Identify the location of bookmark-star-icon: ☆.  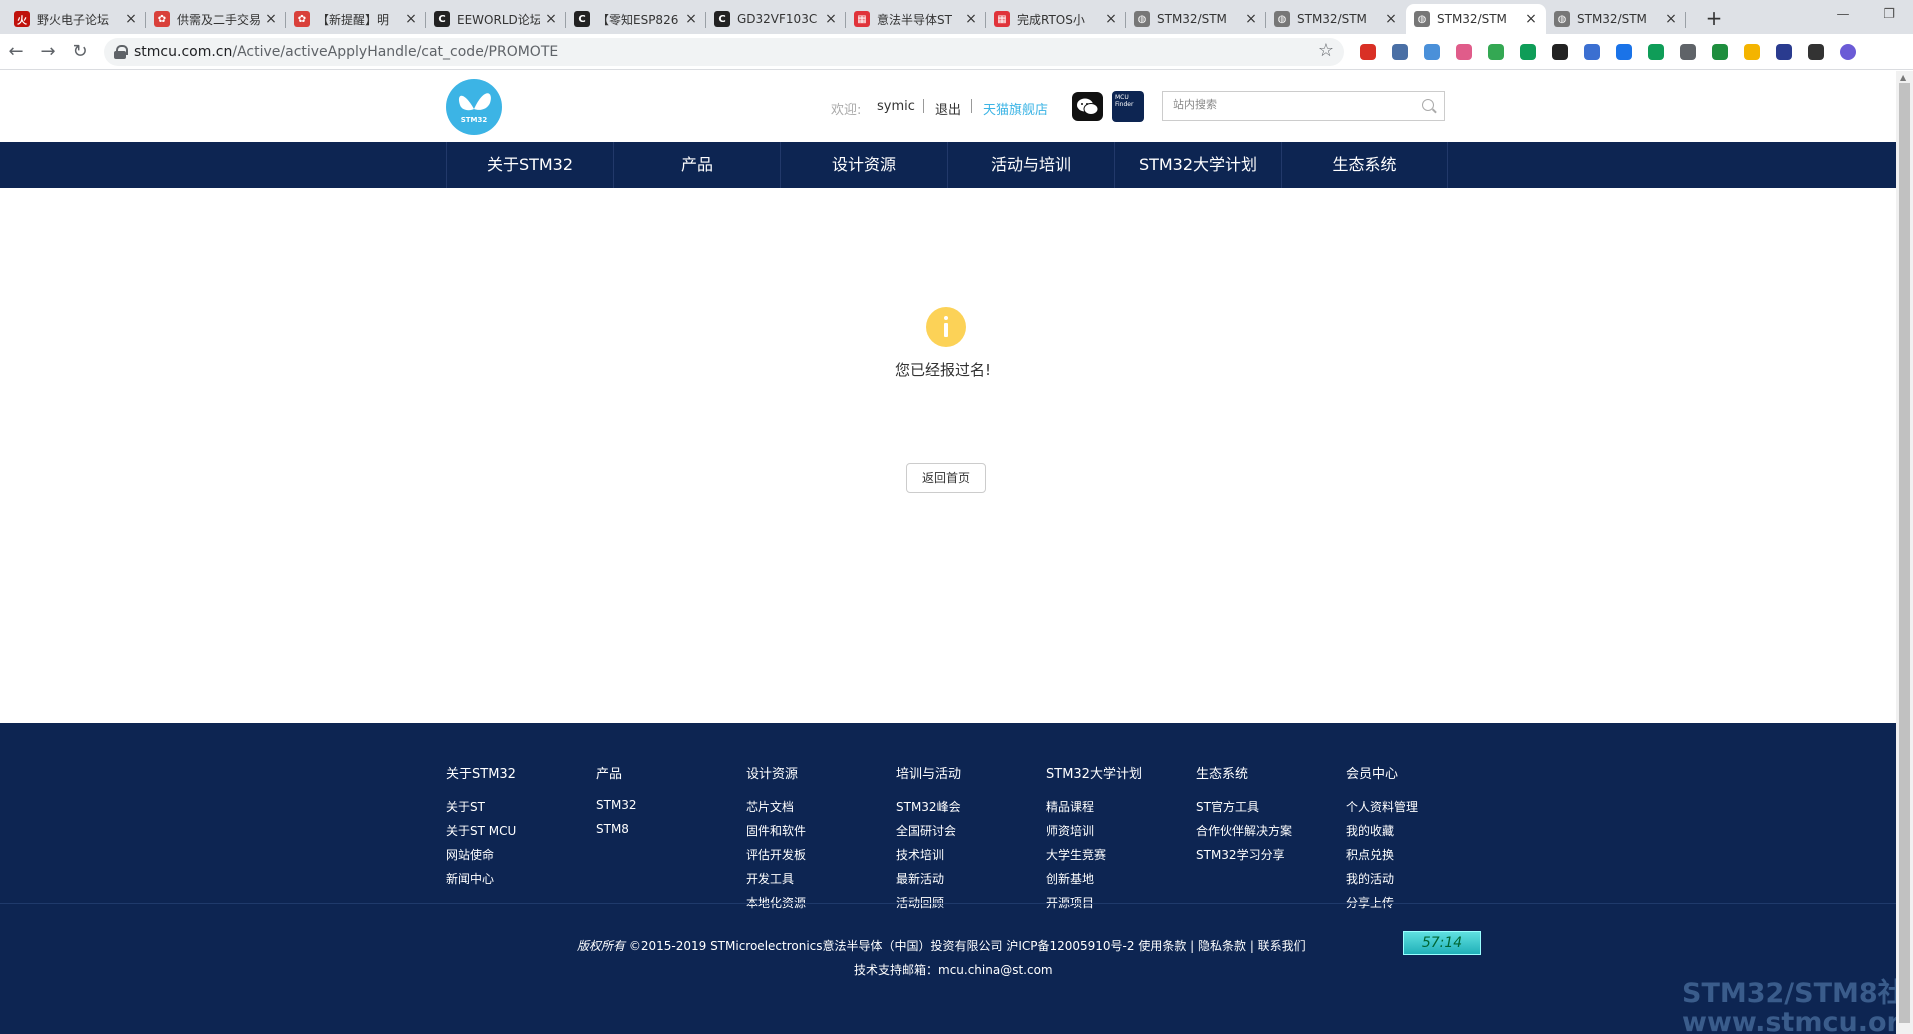
(1326, 50).